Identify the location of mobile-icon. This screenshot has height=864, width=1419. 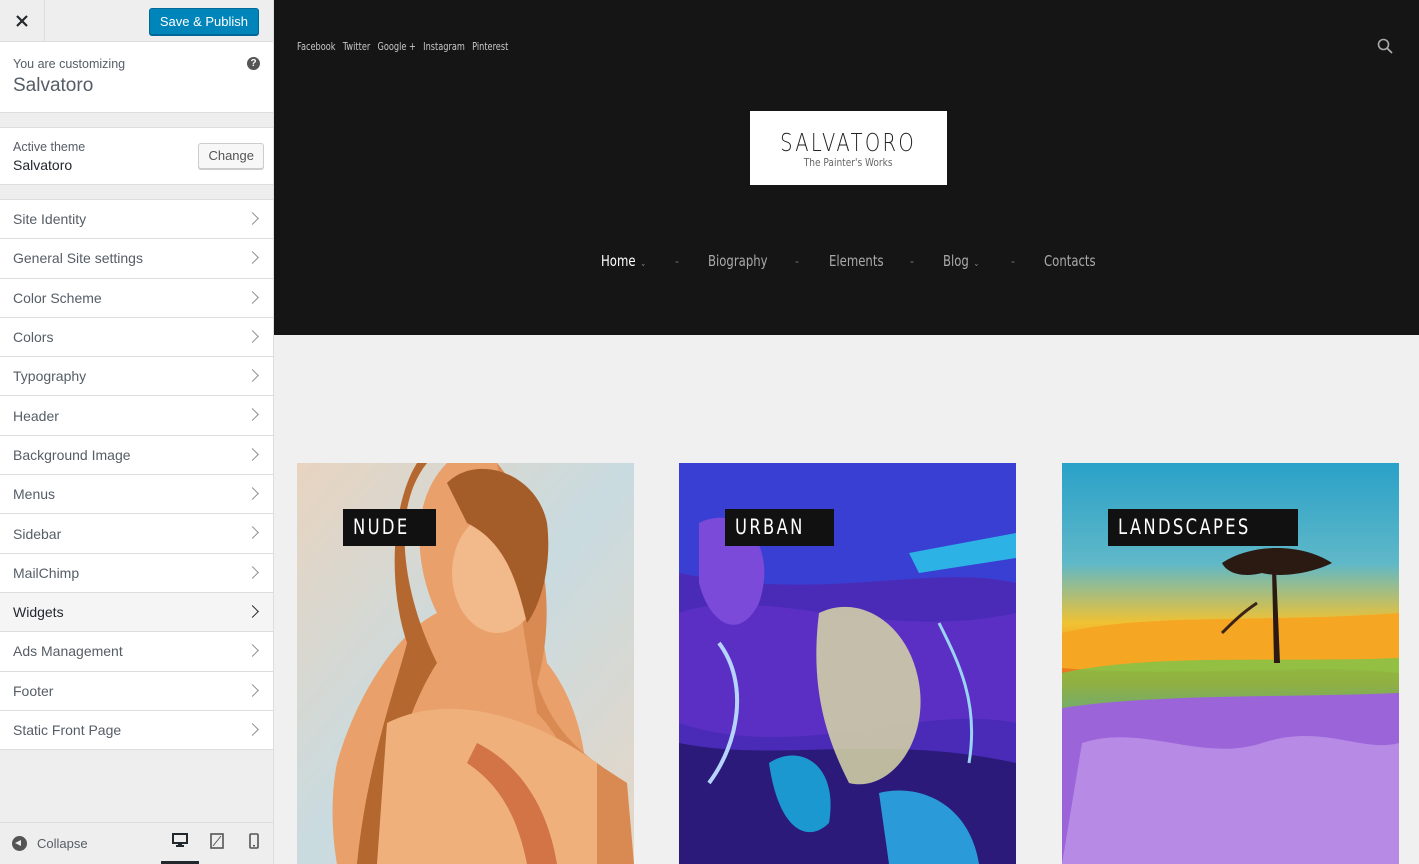
(254, 841).